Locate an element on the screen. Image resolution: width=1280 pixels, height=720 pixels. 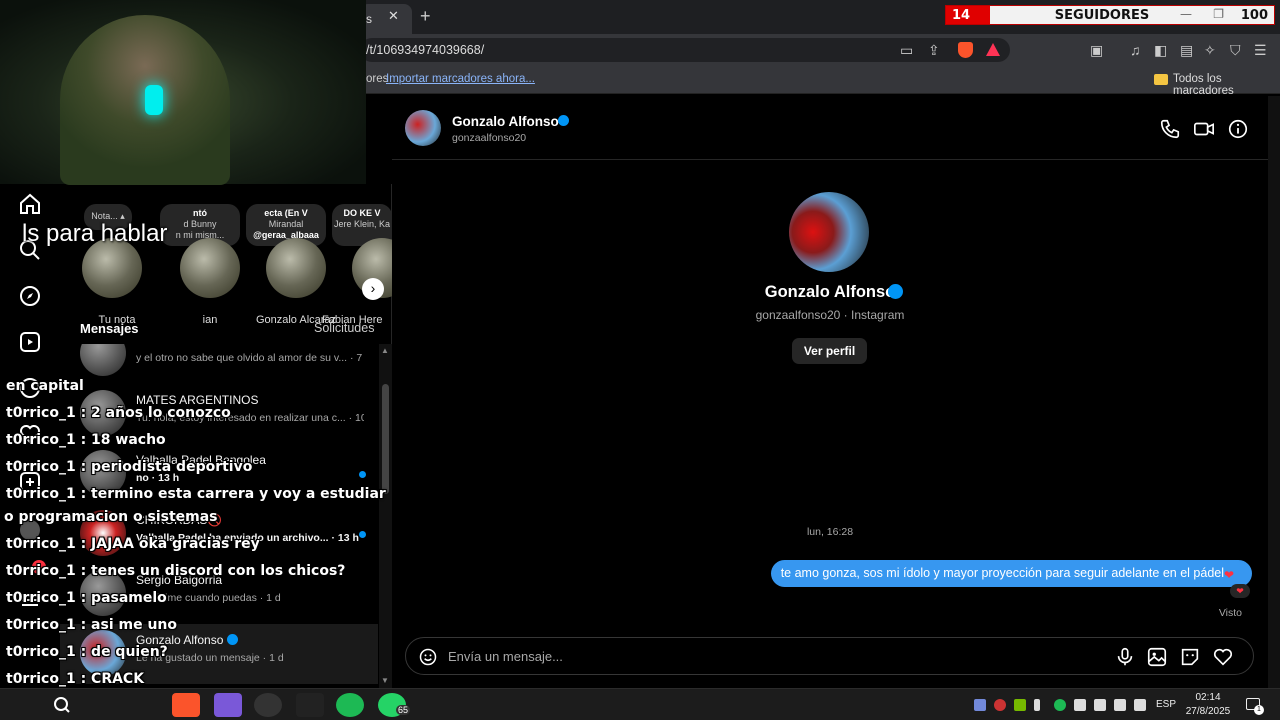
microphone-icon is located at coordinates (1125, 657).